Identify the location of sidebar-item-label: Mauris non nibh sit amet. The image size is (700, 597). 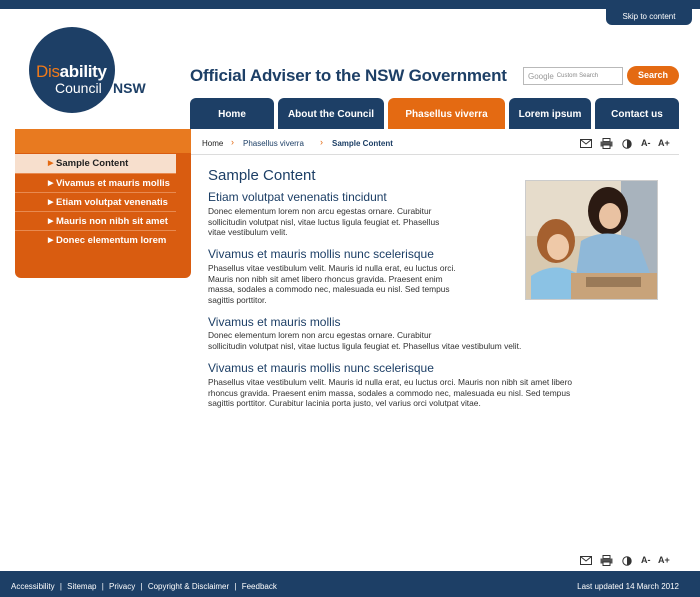
(112, 221).